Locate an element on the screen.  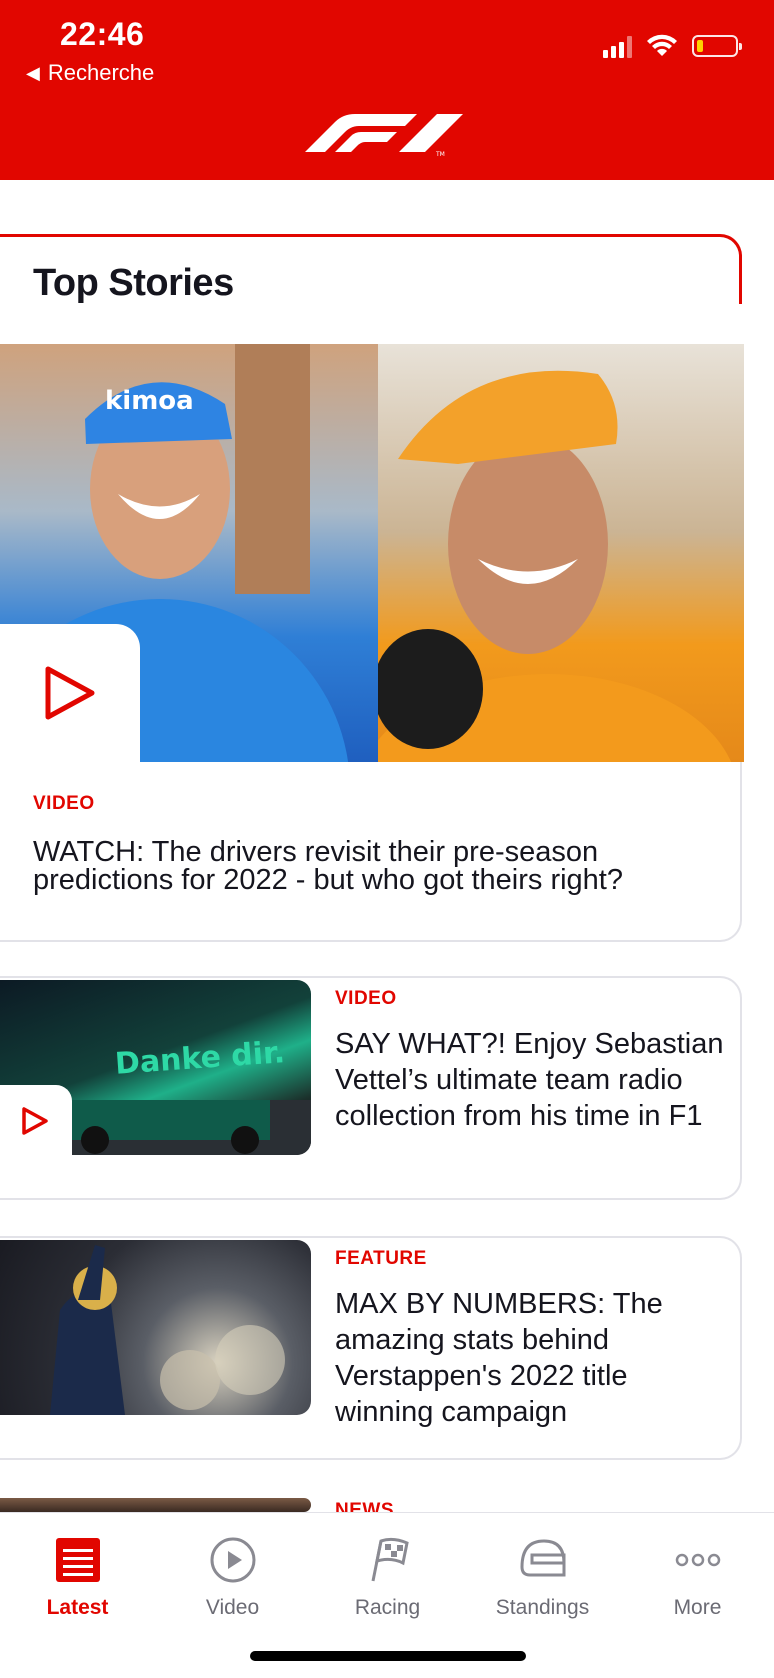
nav-label: Latest is located at coordinates (77, 1607).